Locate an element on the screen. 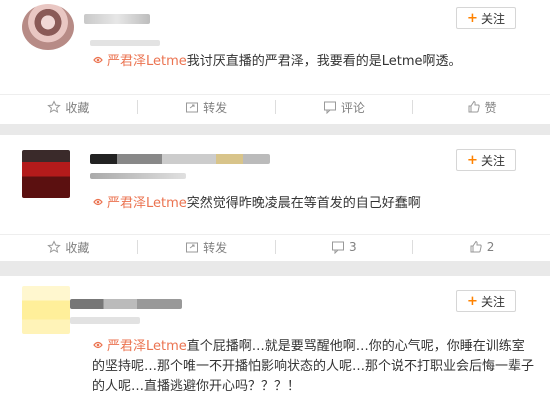 The width and height of the screenshot is (550, 404). comment-button: 评论 is located at coordinates (344, 107).